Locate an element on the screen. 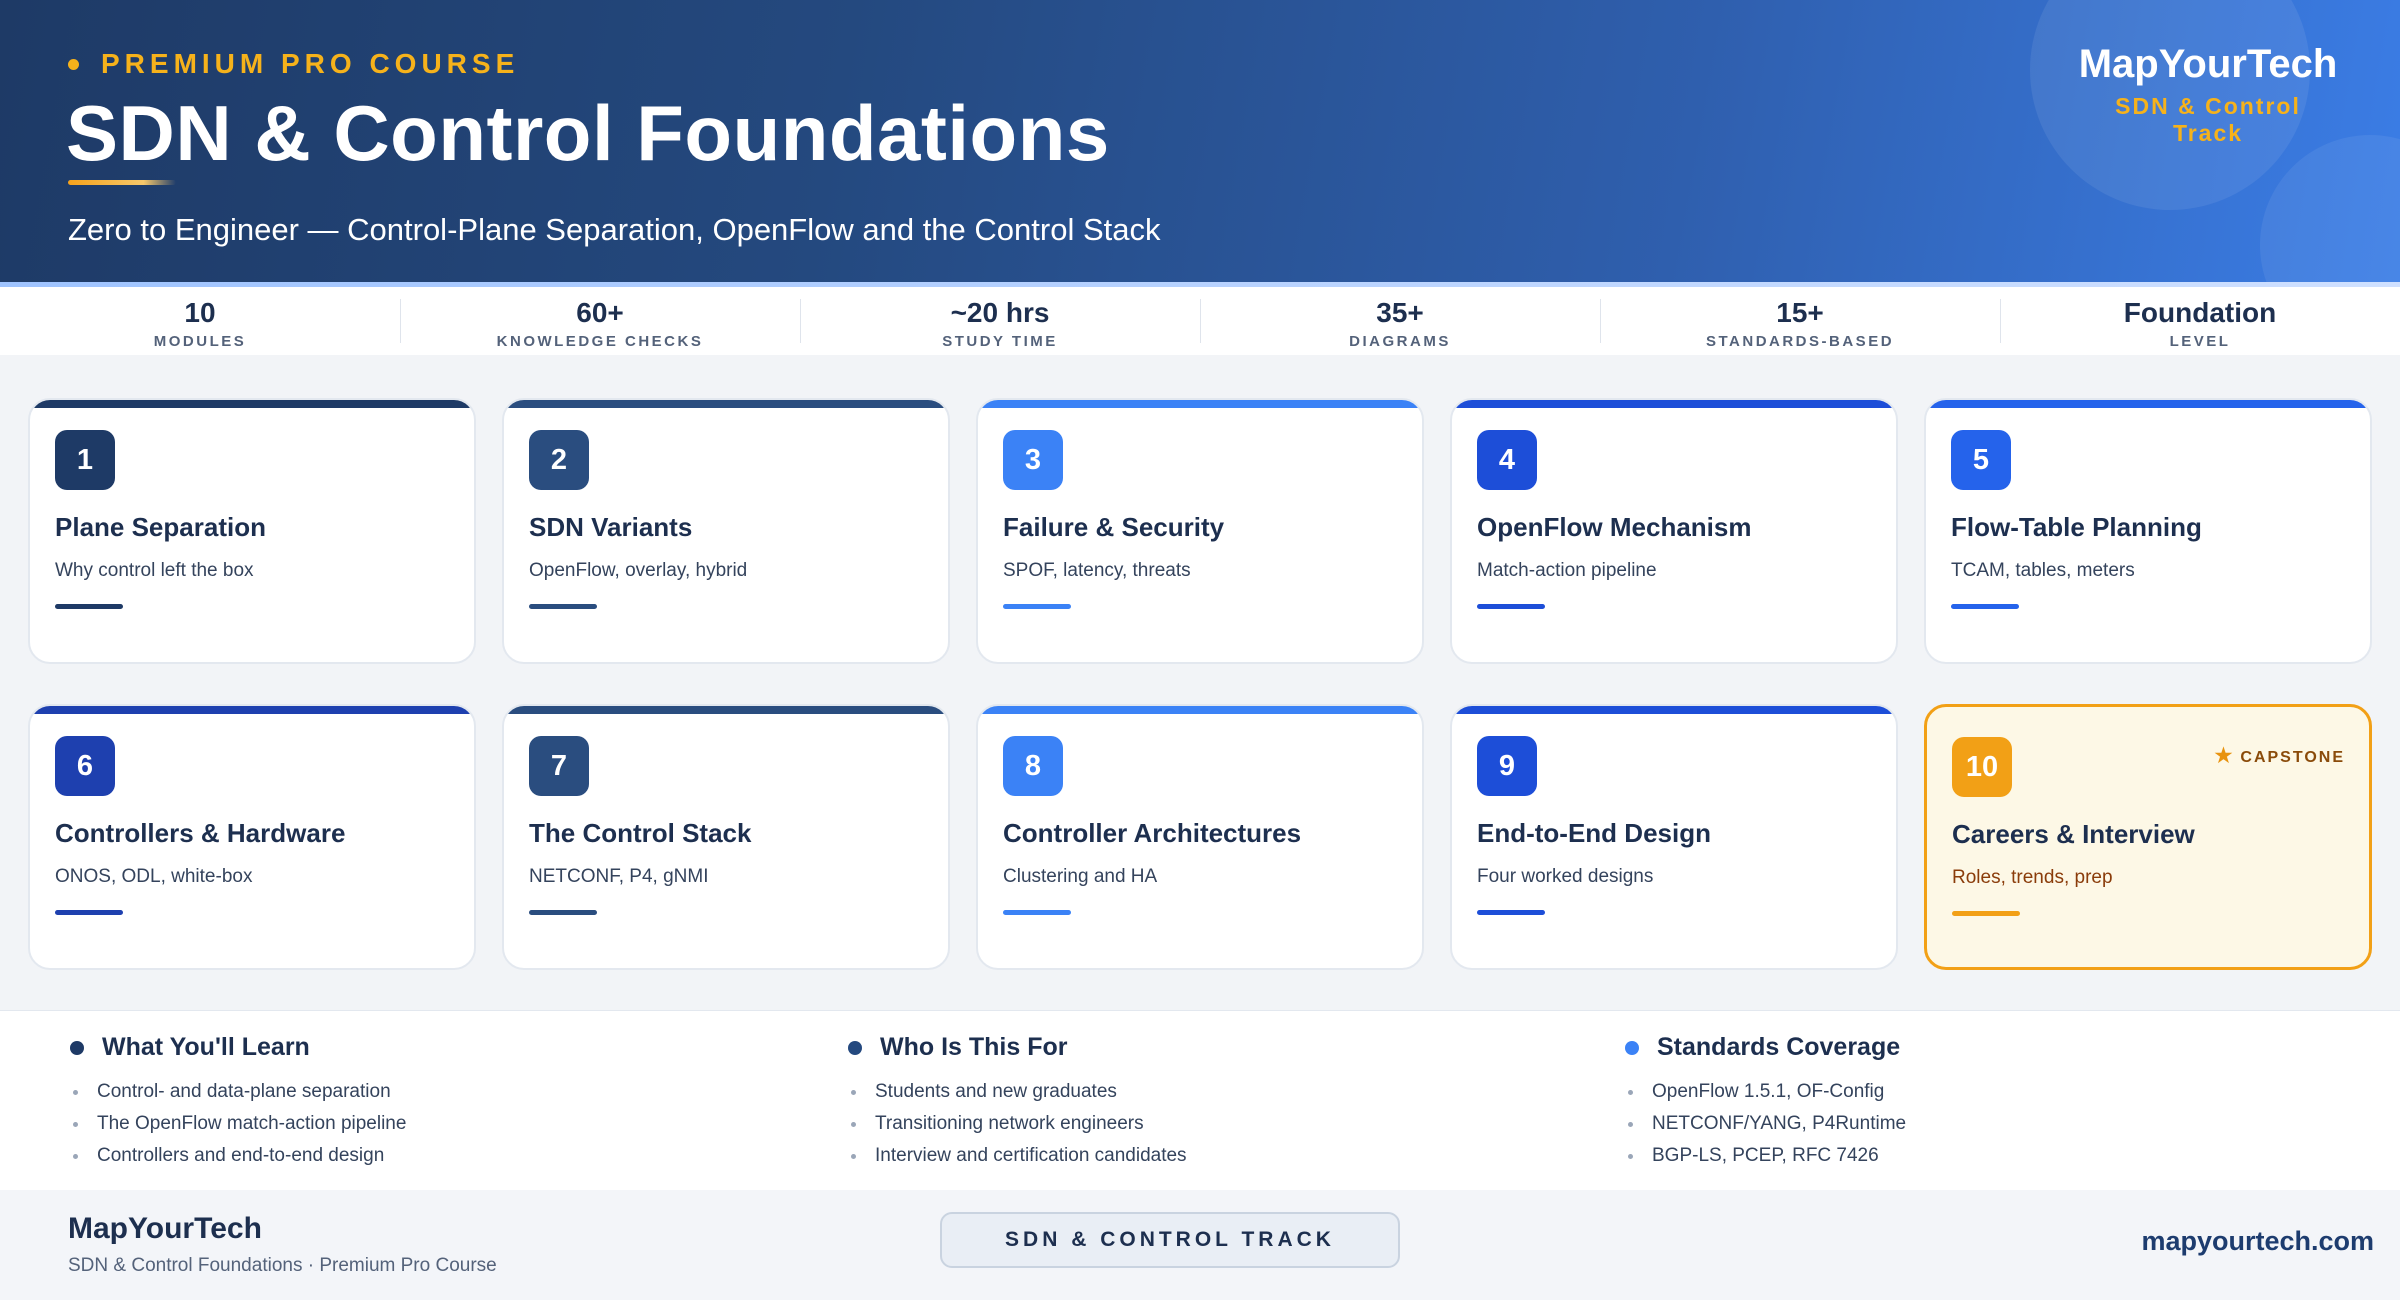 This screenshot has width=2400, height=1300. stat-label: DIAGRAMS is located at coordinates (1400, 341).